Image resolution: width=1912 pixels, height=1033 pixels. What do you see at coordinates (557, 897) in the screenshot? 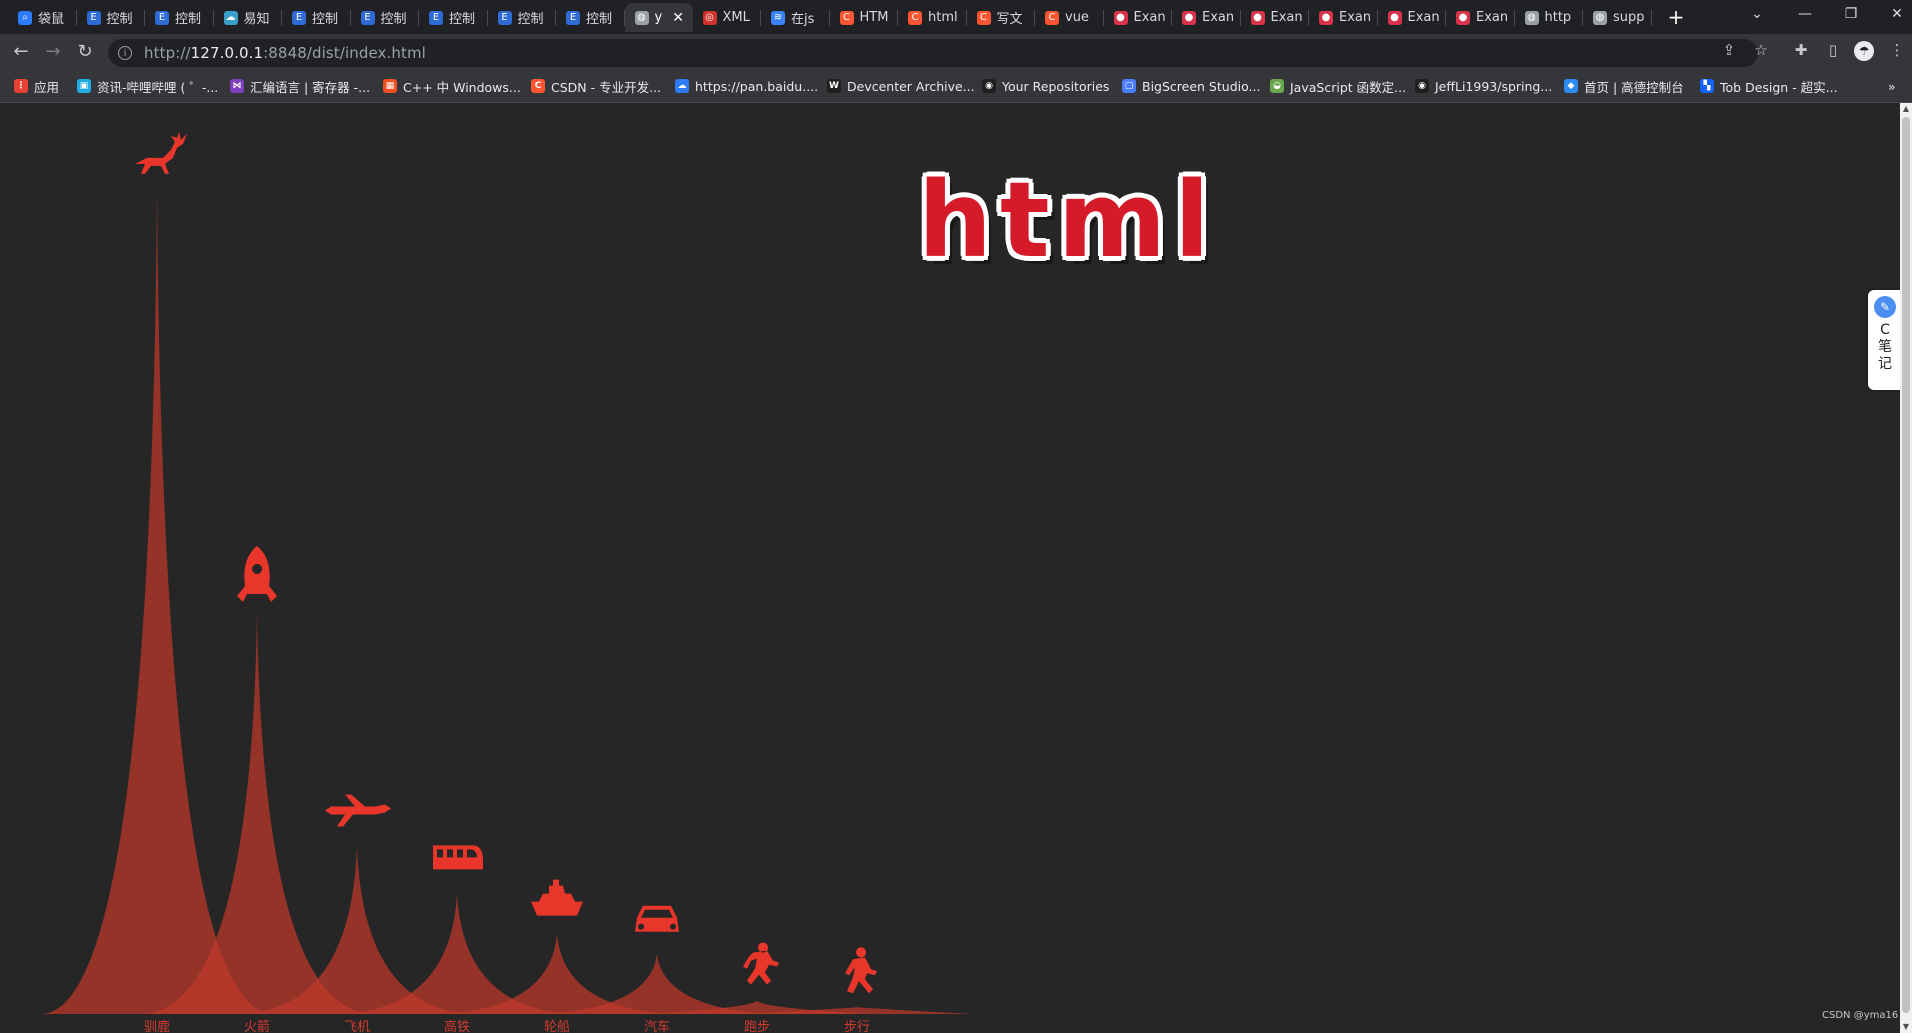
I see `ship-icon-shape` at bounding box center [557, 897].